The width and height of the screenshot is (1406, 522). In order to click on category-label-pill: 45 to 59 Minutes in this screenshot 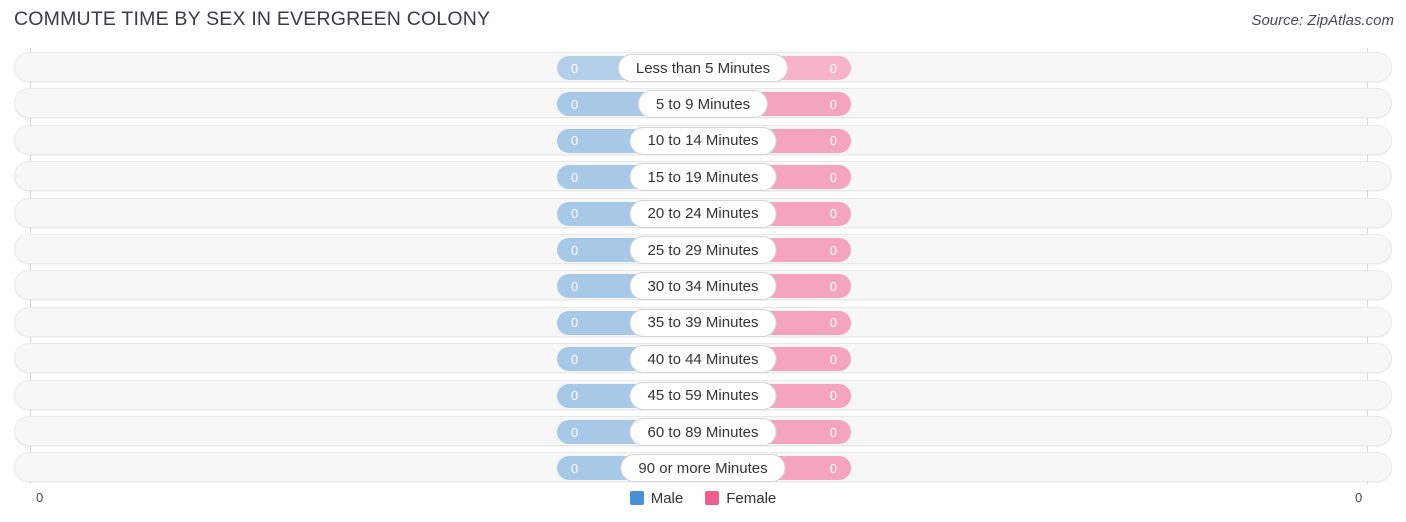, I will do `click(703, 395)`.